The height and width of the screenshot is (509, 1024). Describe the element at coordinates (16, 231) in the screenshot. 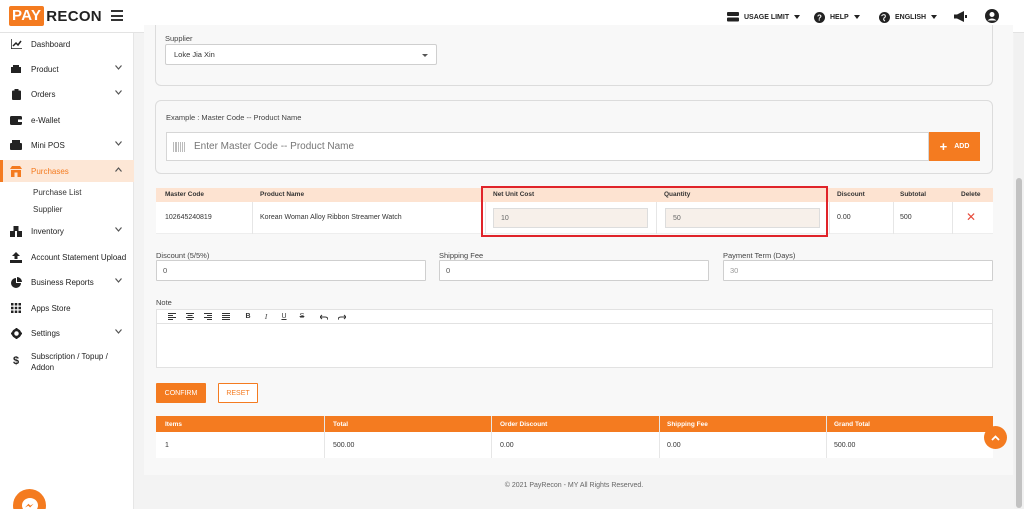

I see `warehouse-icon` at that location.